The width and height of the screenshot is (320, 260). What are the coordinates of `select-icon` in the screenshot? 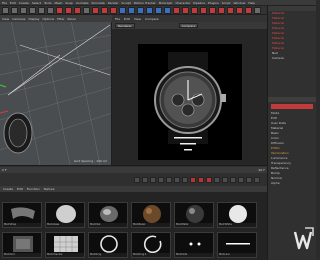 It's located at (23, 10).